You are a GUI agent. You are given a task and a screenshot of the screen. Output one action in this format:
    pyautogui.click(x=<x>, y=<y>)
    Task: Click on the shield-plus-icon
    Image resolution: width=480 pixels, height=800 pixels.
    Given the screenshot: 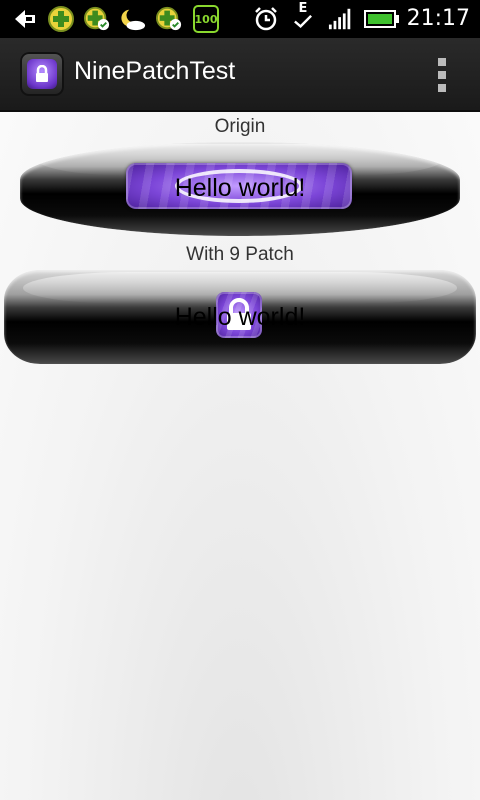 What is the action you would take?
    pyautogui.click(x=61, y=19)
    